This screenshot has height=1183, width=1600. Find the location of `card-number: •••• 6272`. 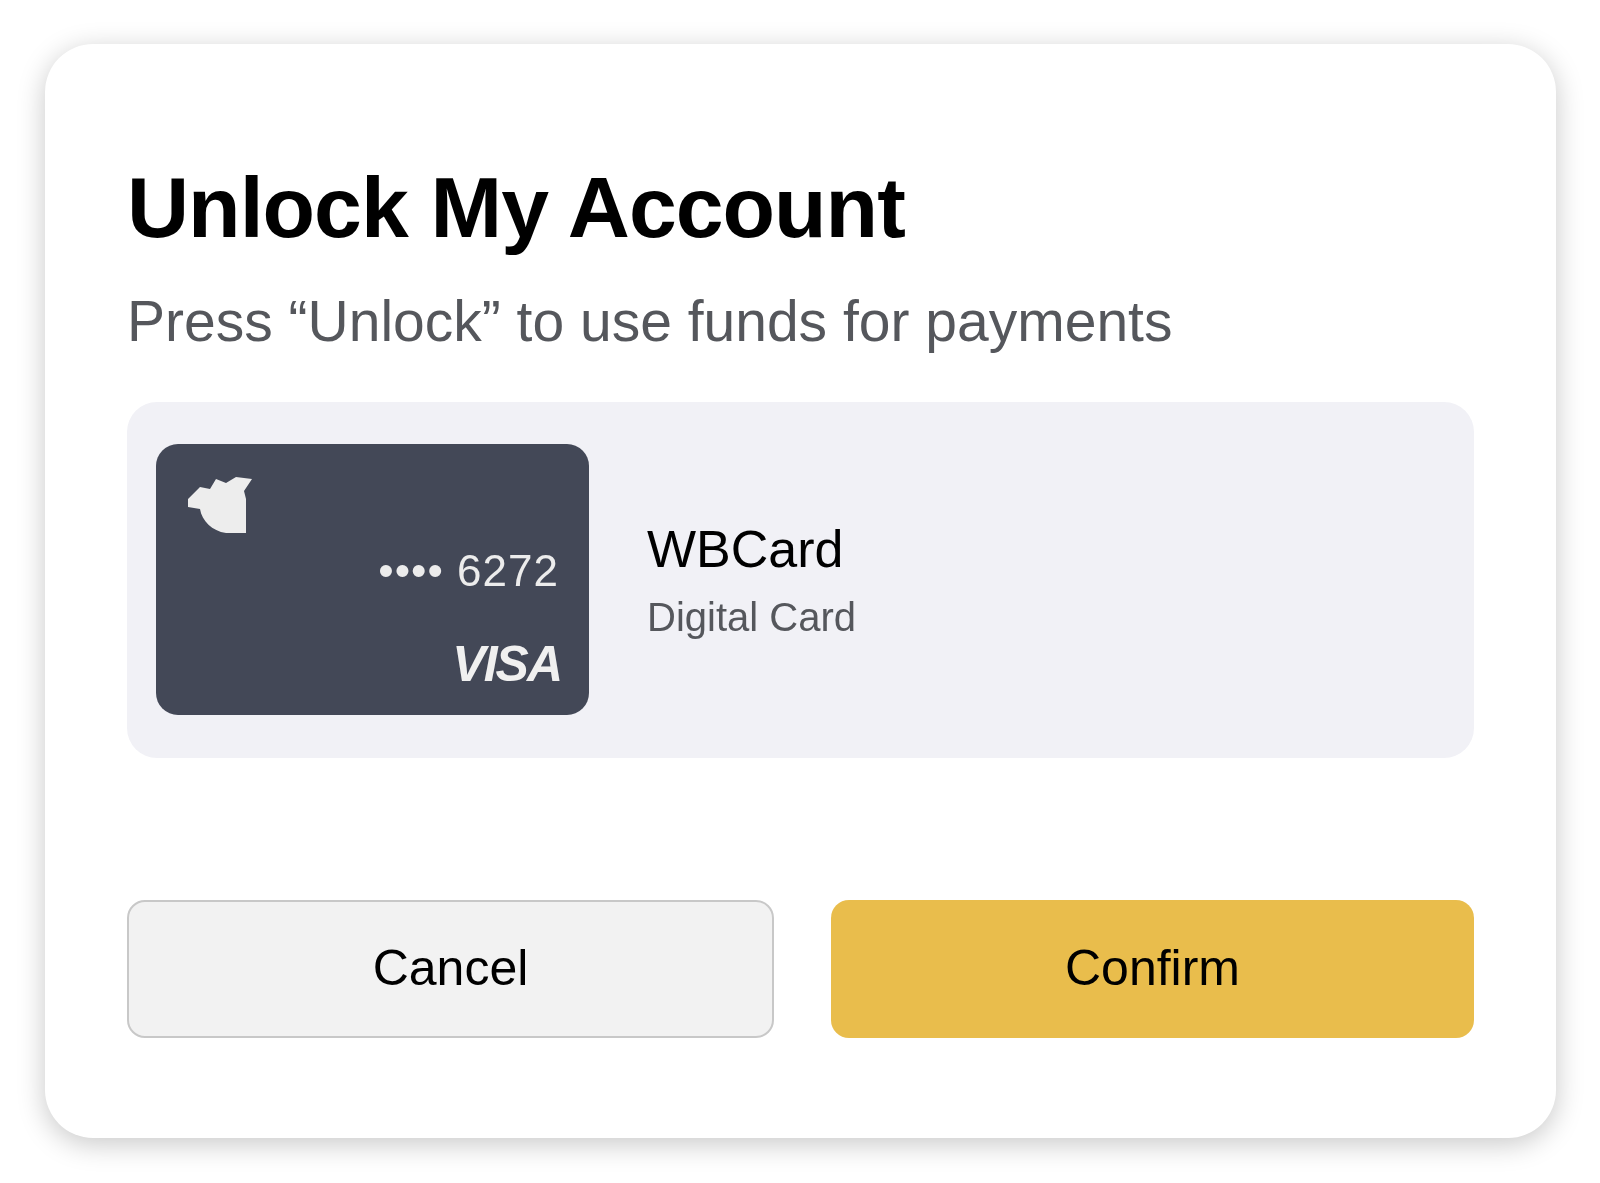

card-number: •••• 6272 is located at coordinates (468, 571).